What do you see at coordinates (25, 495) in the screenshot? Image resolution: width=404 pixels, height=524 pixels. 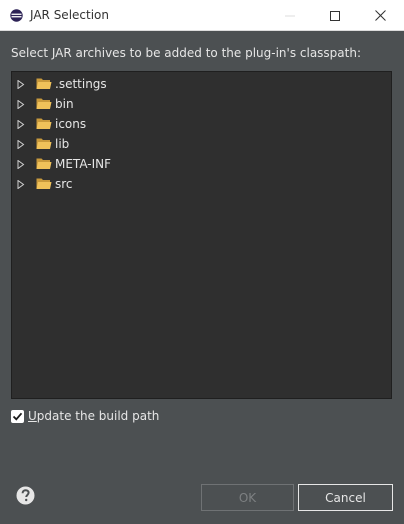 I see `help-icon` at bounding box center [25, 495].